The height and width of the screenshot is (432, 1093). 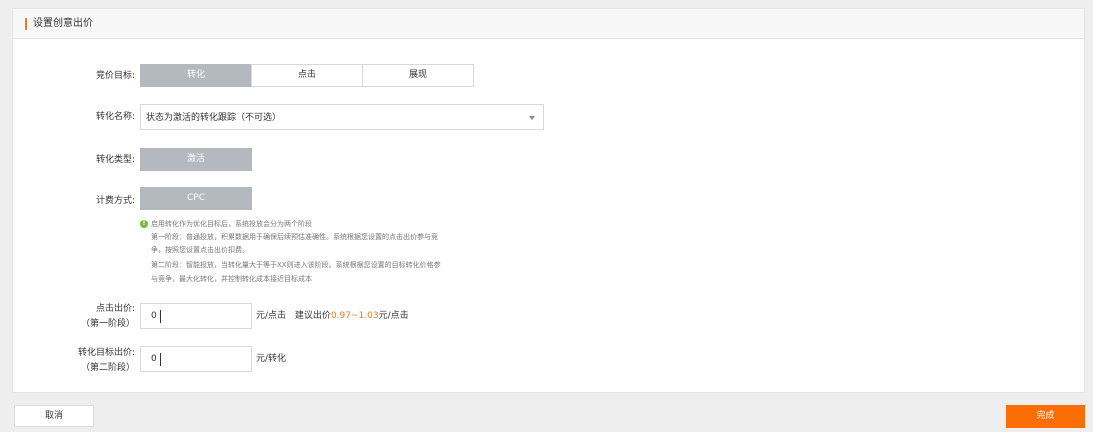 I want to click on conversion-name-select: 状态为激活的转化跟踪（不可选）, so click(x=342, y=117).